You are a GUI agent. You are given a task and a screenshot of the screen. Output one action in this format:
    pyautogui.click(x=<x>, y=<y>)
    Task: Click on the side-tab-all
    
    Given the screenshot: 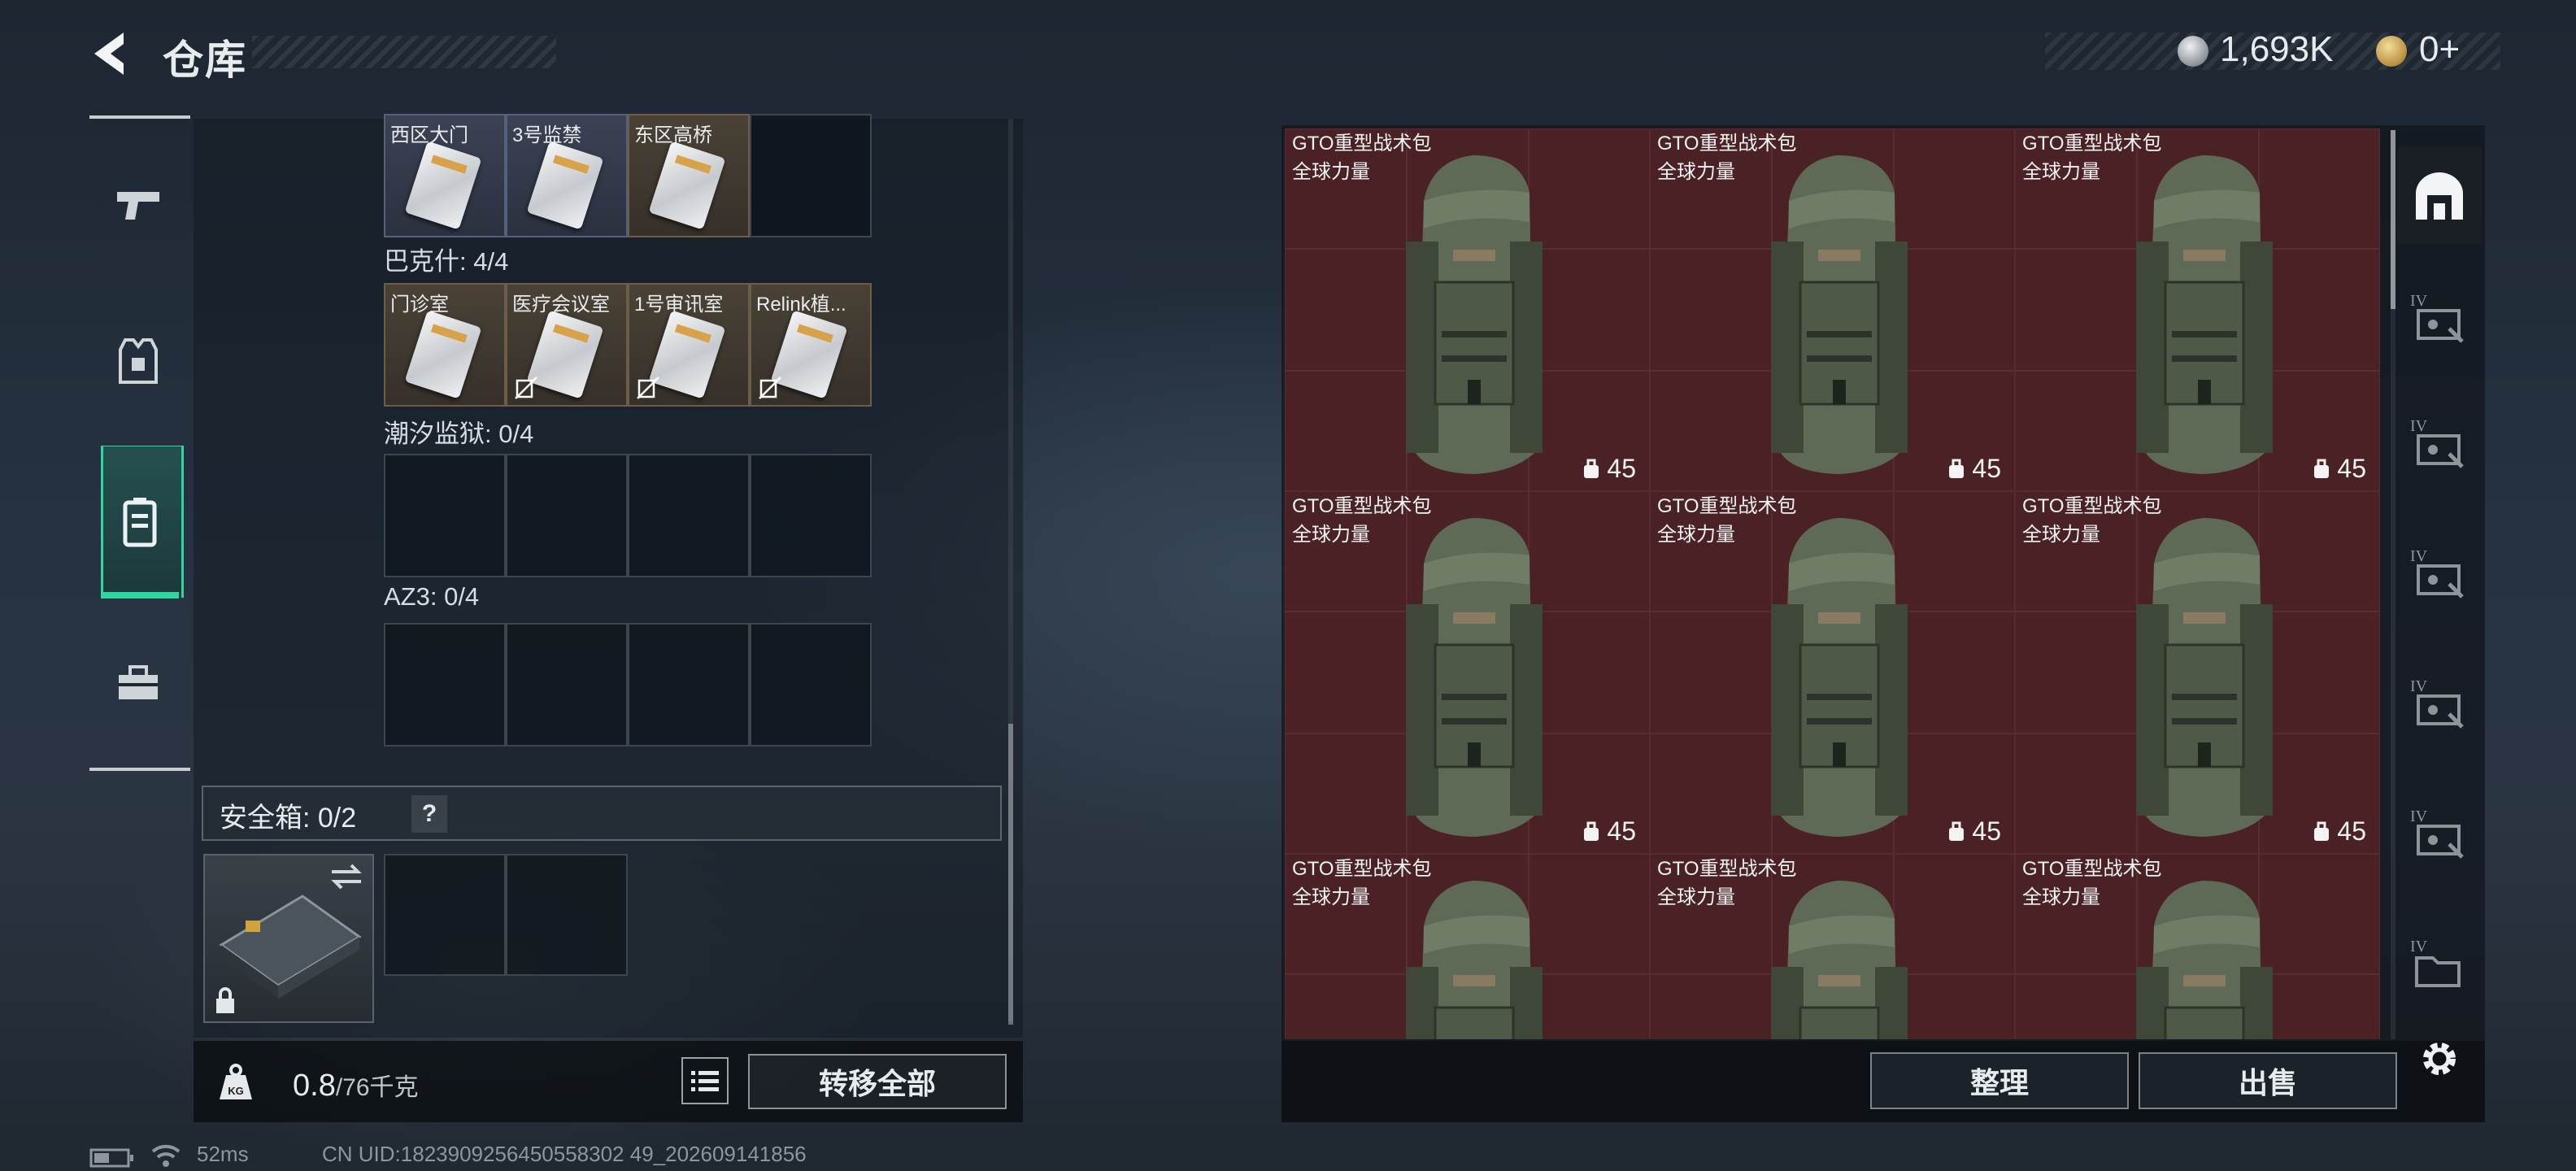 What is the action you would take?
    pyautogui.click(x=2440, y=196)
    